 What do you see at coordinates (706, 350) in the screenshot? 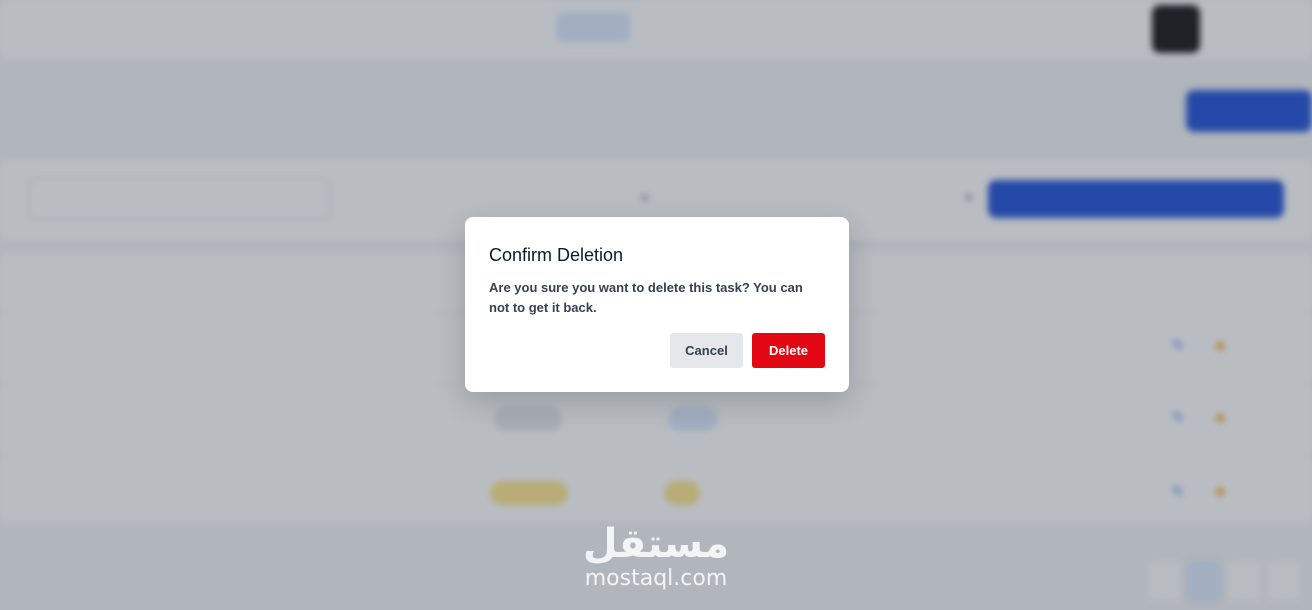
I see `cancel-button: Cancel` at bounding box center [706, 350].